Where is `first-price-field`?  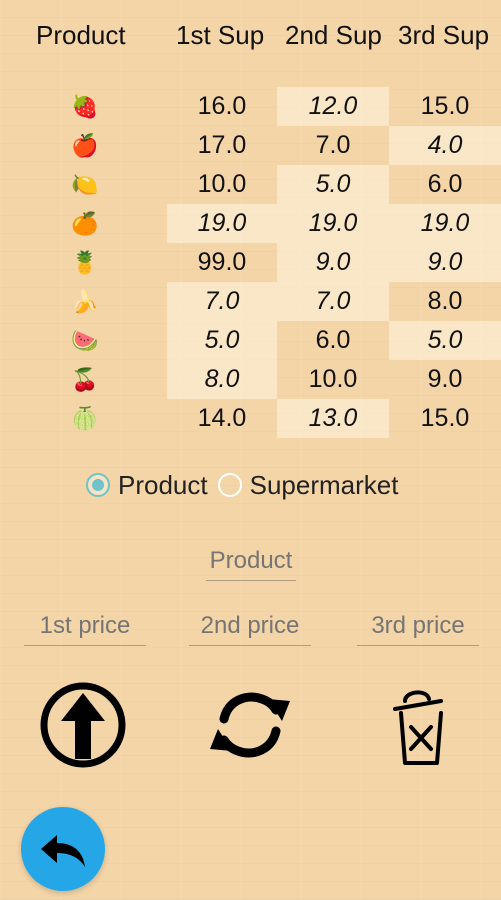
first-price-field is located at coordinates (85, 626).